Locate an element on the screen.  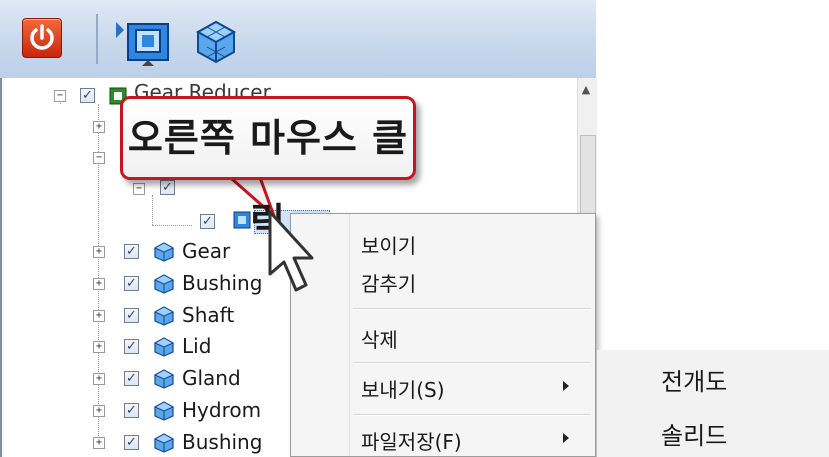
root-checkbox: ✓ is located at coordinates (87, 95).